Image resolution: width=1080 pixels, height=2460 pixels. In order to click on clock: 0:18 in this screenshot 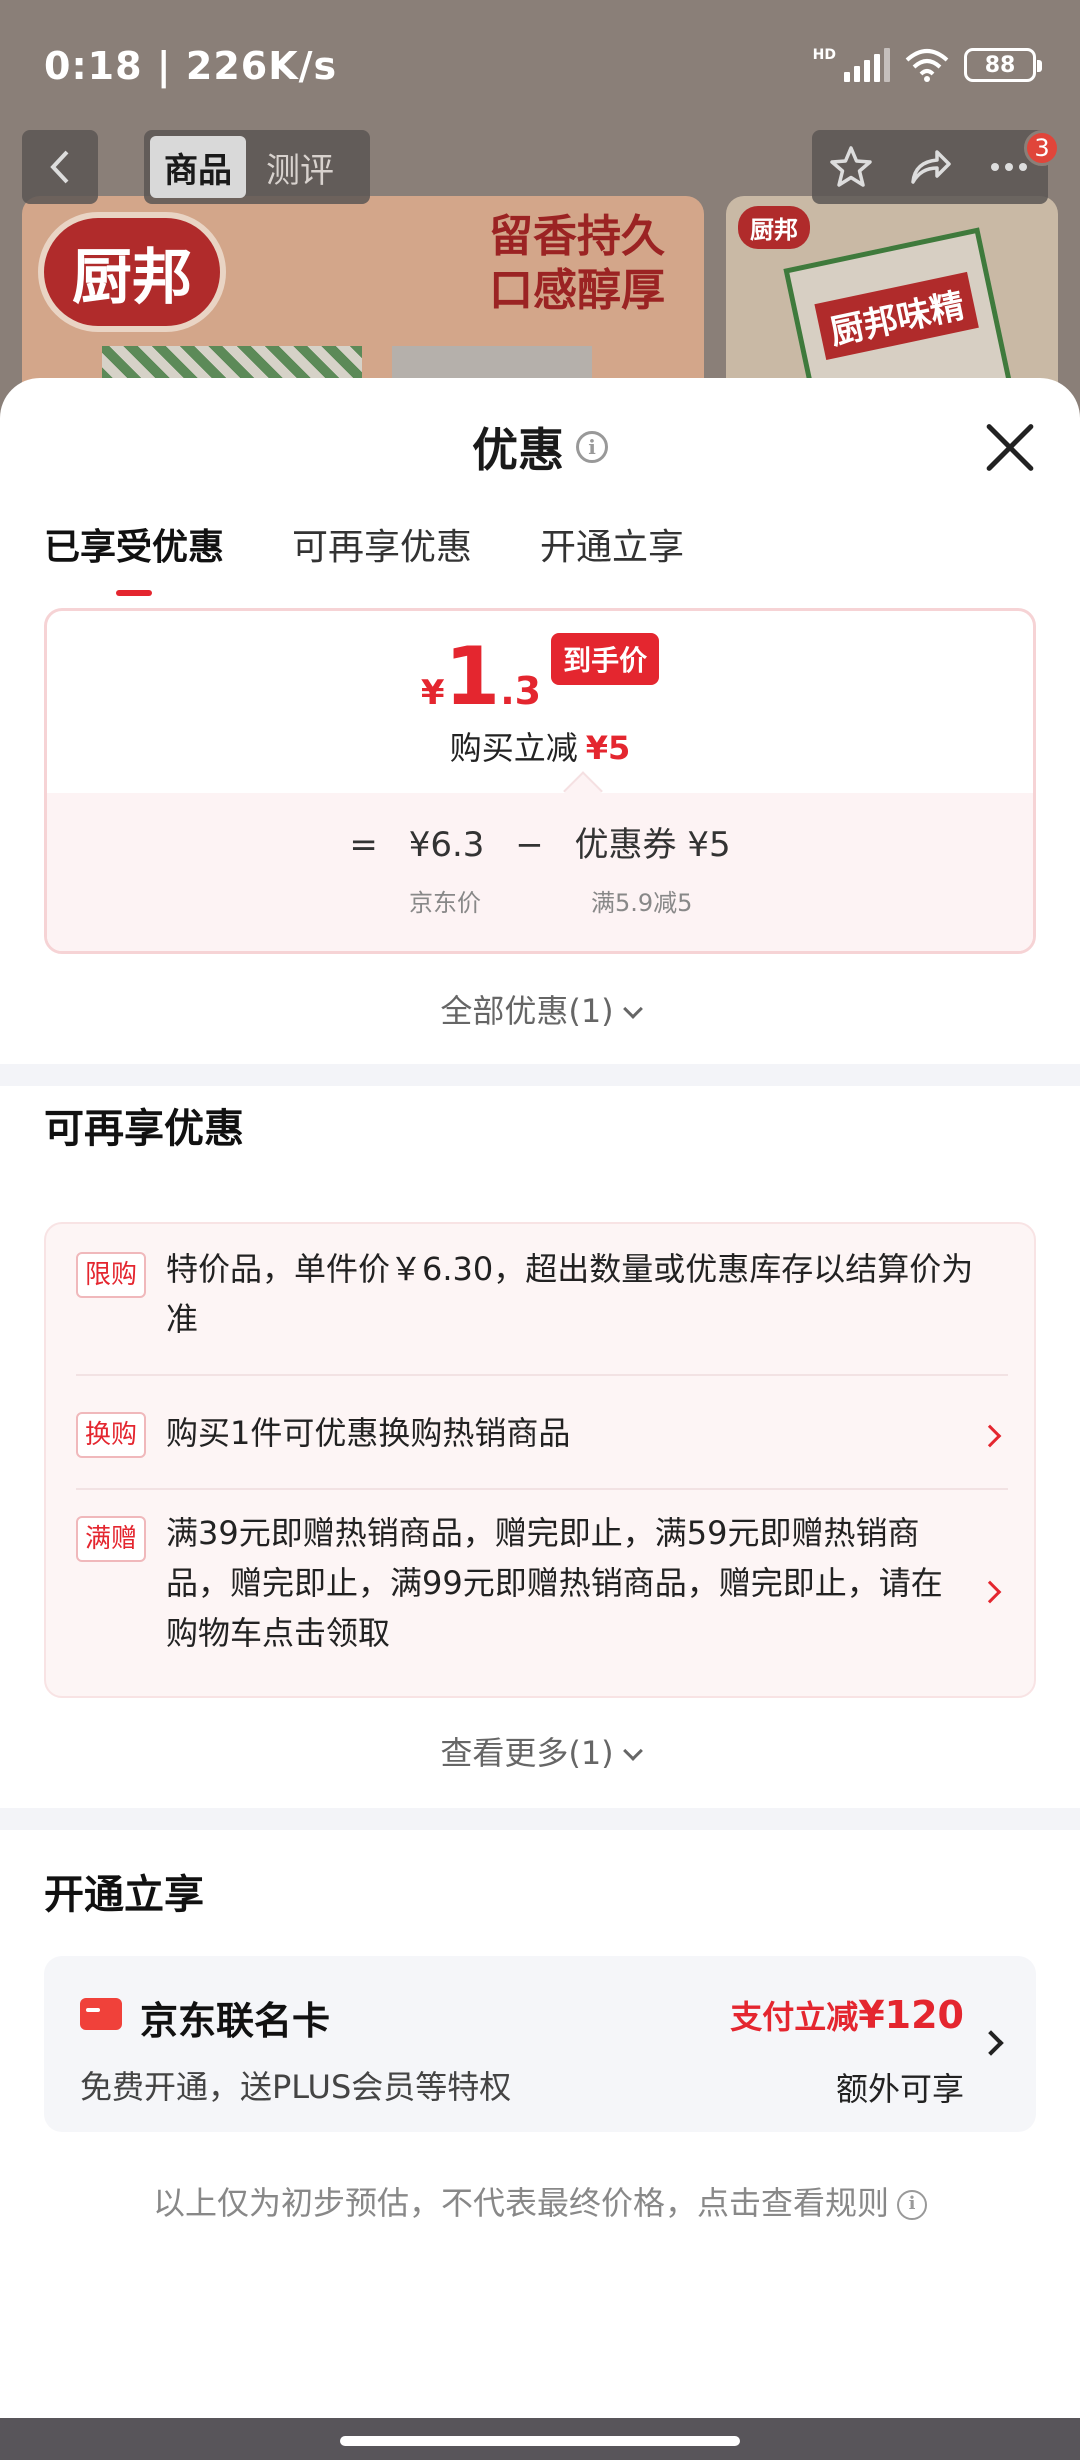, I will do `click(93, 66)`.